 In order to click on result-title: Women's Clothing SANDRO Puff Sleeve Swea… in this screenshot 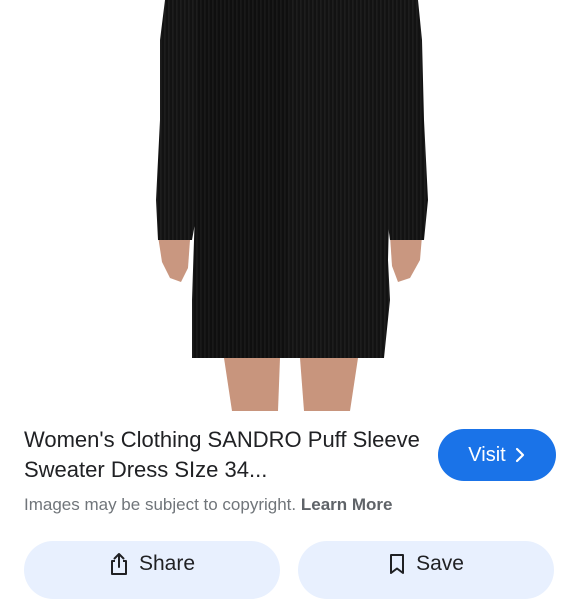, I will do `click(224, 455)`.